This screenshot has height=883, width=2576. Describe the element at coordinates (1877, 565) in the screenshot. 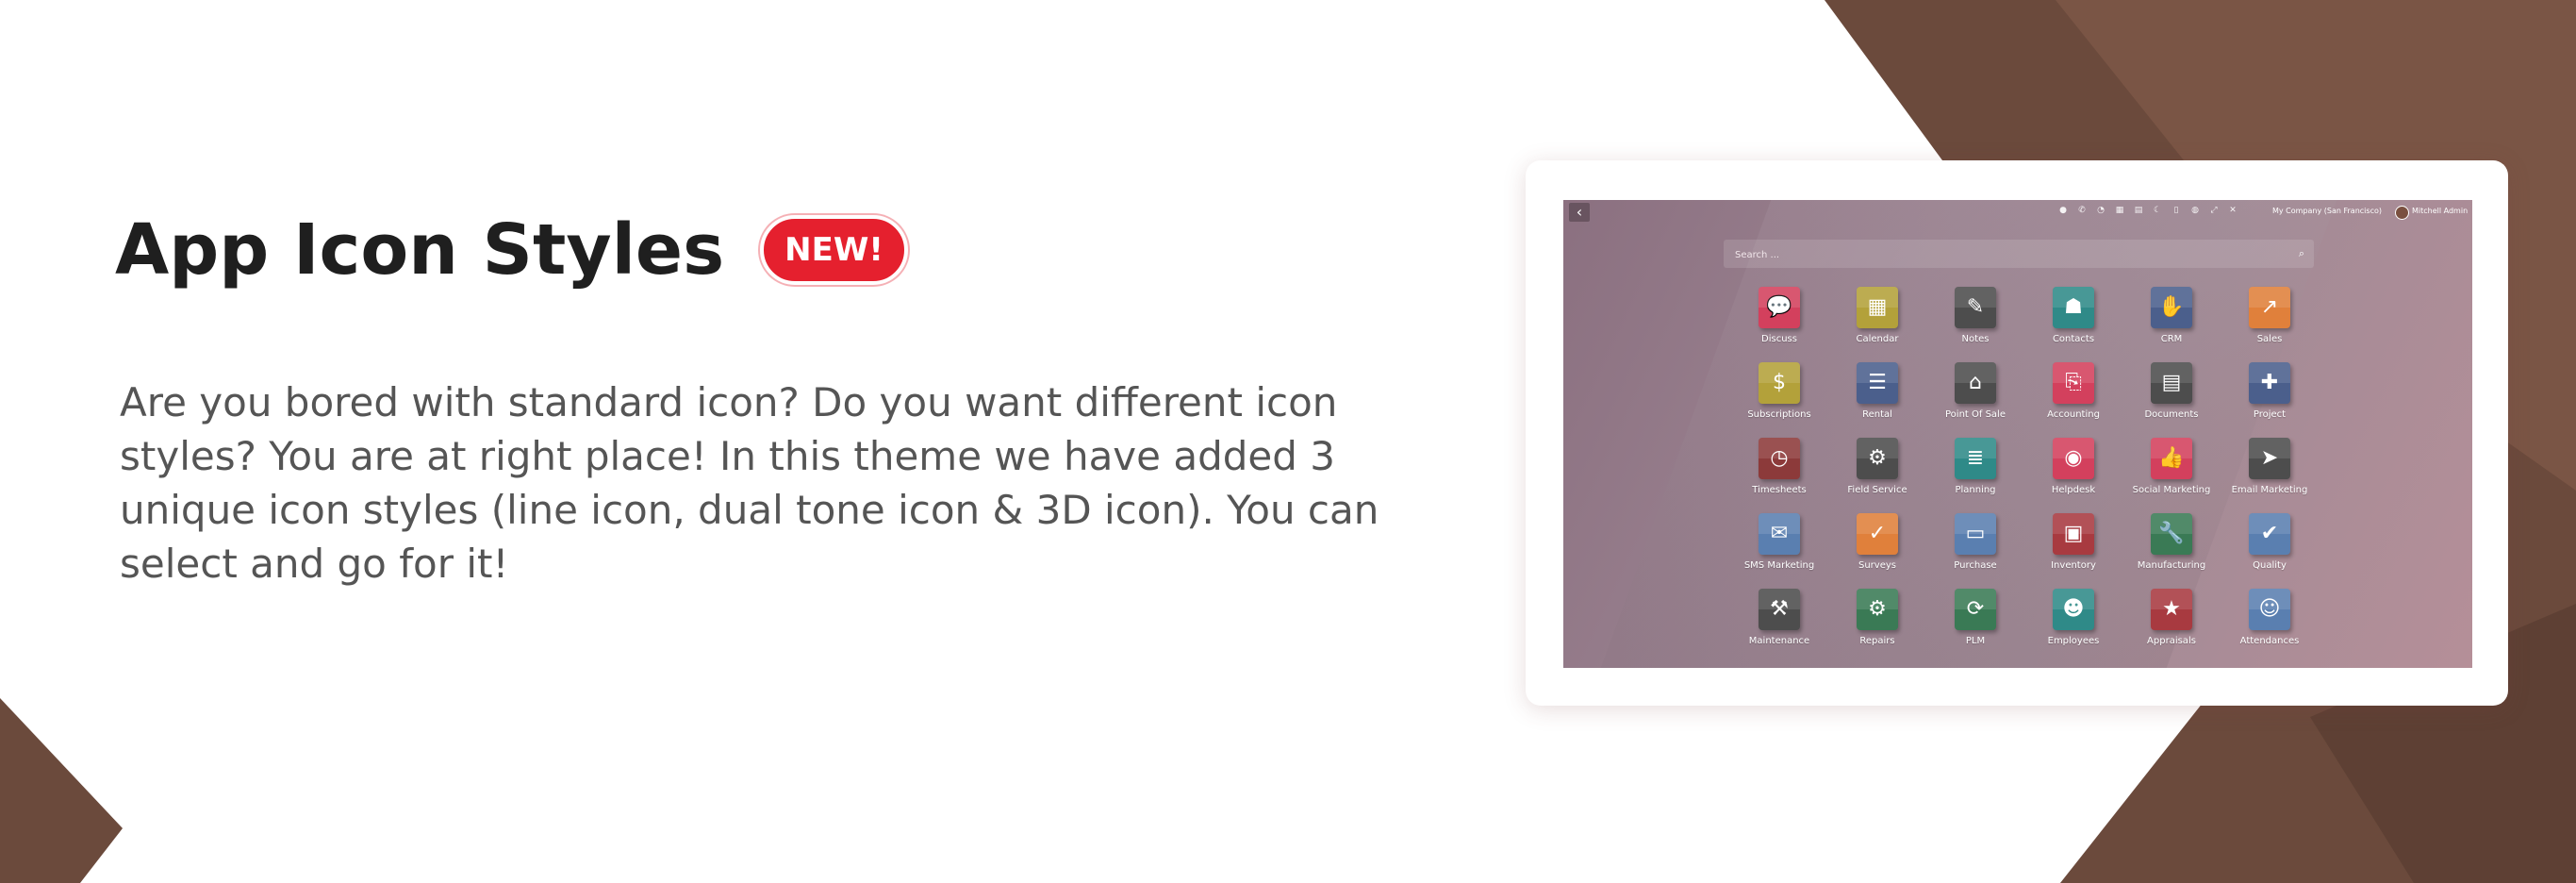

I see `app-label: Surveys` at that location.